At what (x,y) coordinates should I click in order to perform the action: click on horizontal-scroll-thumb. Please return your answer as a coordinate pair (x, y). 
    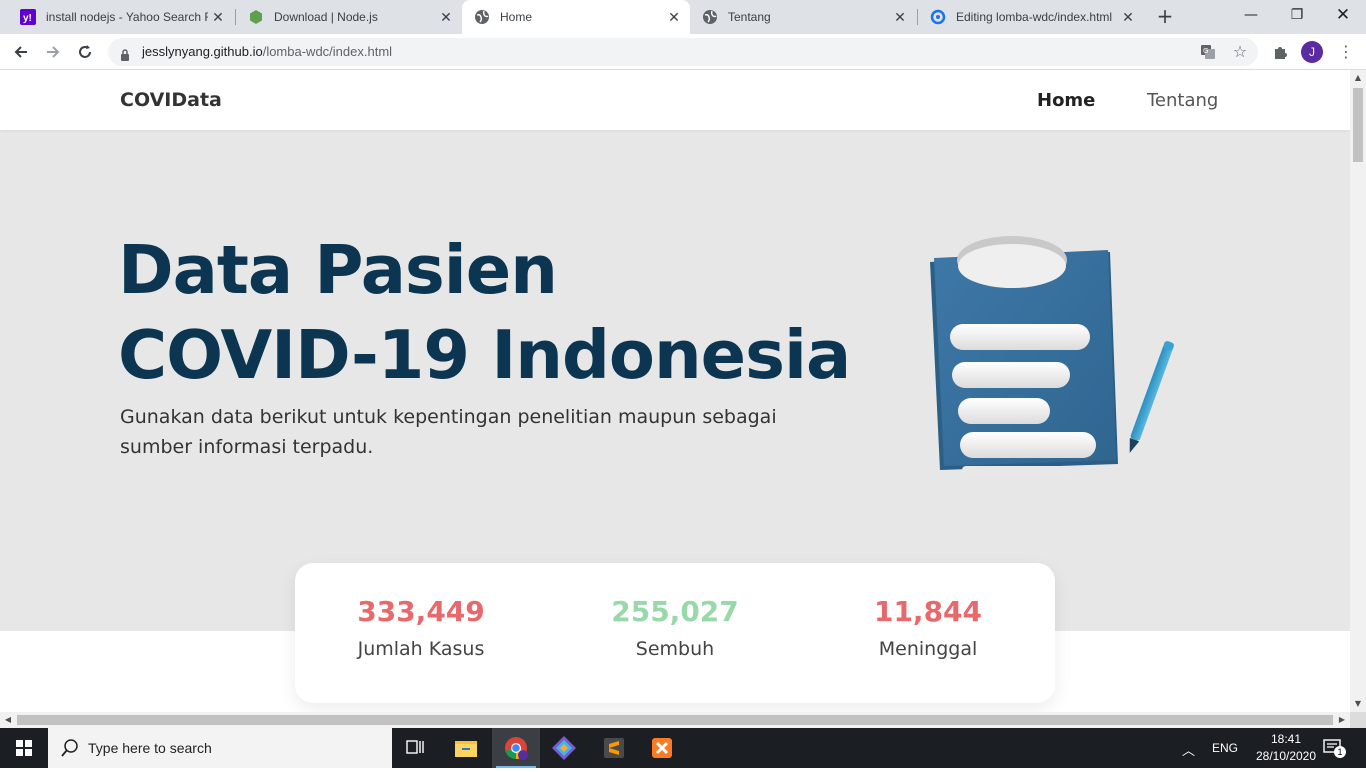
    Looking at the image, I should click on (675, 720).